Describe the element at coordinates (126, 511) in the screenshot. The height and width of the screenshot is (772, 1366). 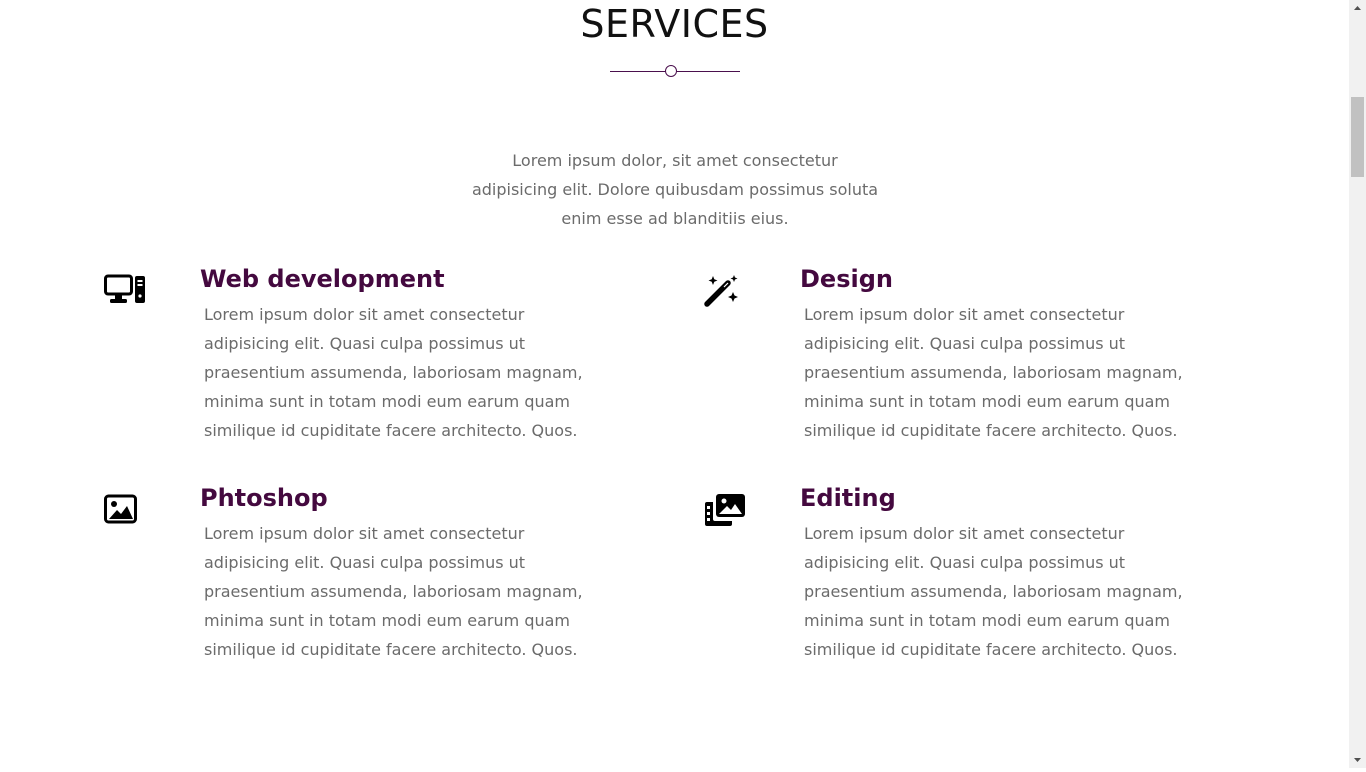
I see `image-icon` at that location.